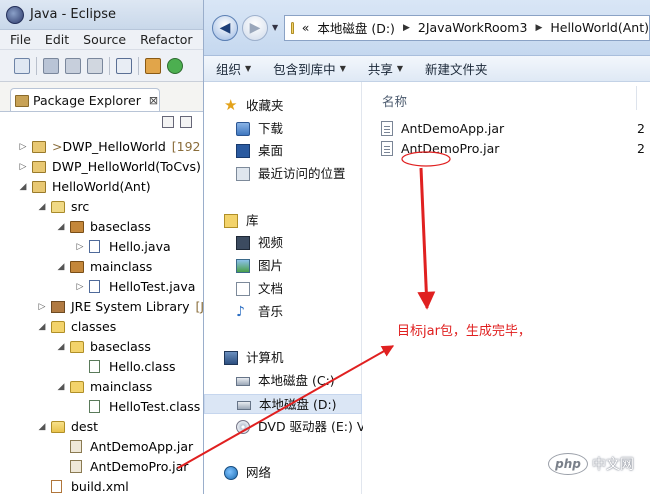 The width and height of the screenshot is (650, 494). I want to click on tree-node: ▷ DWP_HelloWorld(ToCvs), so click(102, 167).